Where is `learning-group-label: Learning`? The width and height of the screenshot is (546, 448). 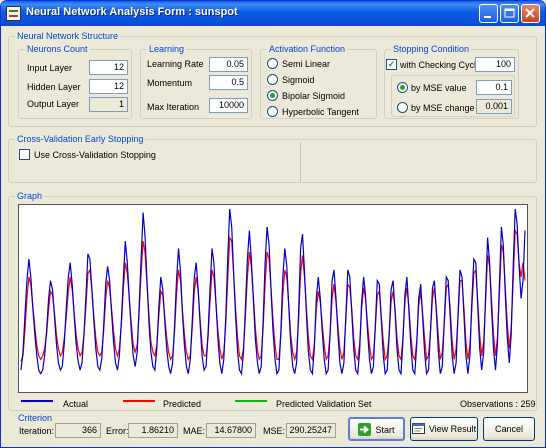 learning-group-label: Learning is located at coordinates (167, 49).